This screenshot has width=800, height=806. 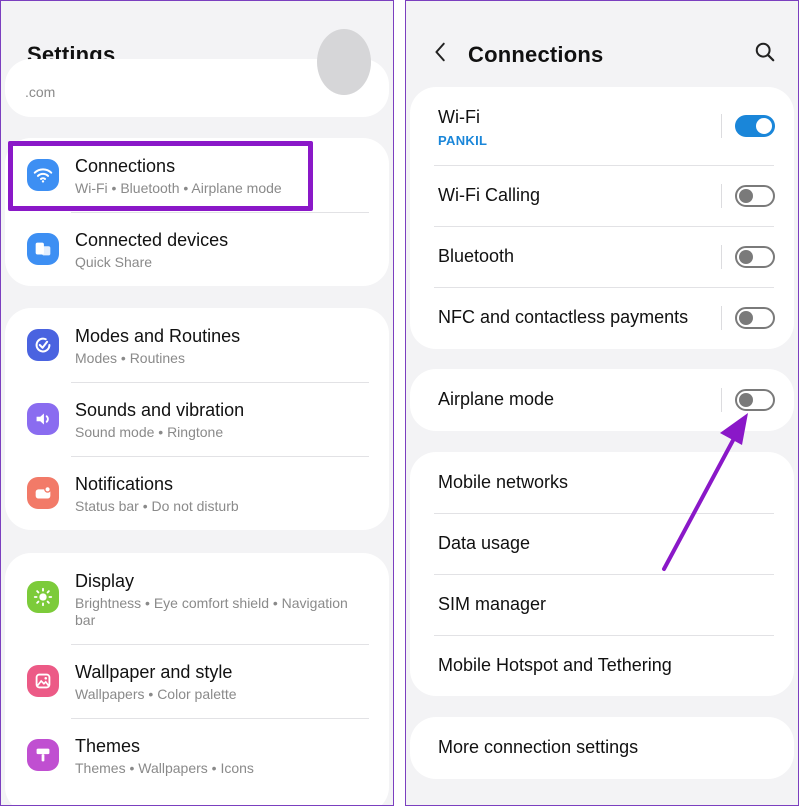 What do you see at coordinates (114, 262) in the screenshot?
I see `settings-item-subtitle: Quick Share` at bounding box center [114, 262].